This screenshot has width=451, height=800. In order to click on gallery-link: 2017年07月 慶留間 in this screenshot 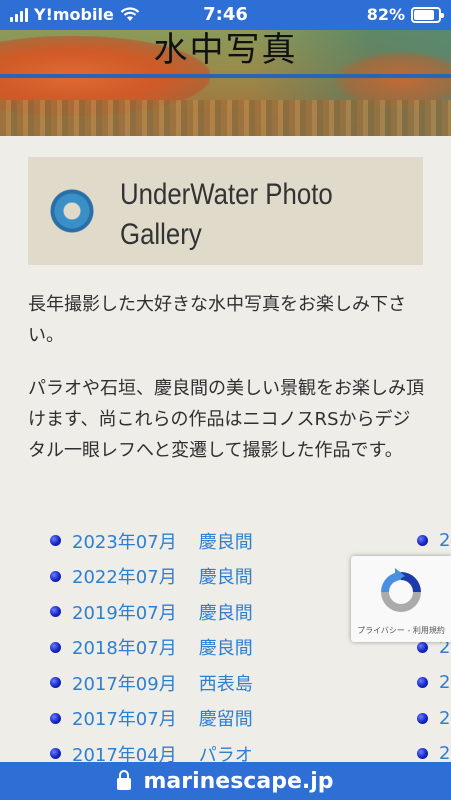, I will do `click(151, 719)`.